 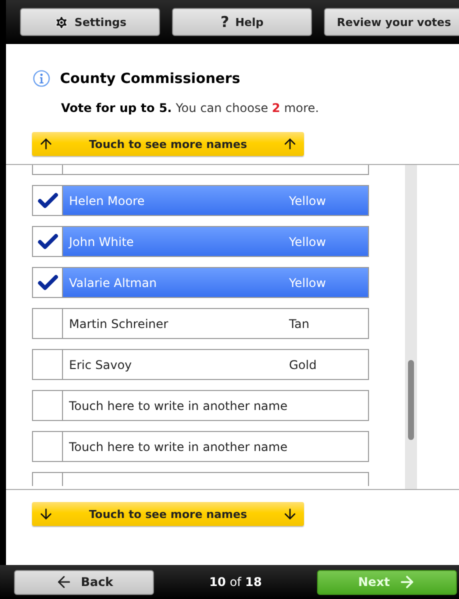 What do you see at coordinates (200, 170) in the screenshot?
I see `candidate-row` at bounding box center [200, 170].